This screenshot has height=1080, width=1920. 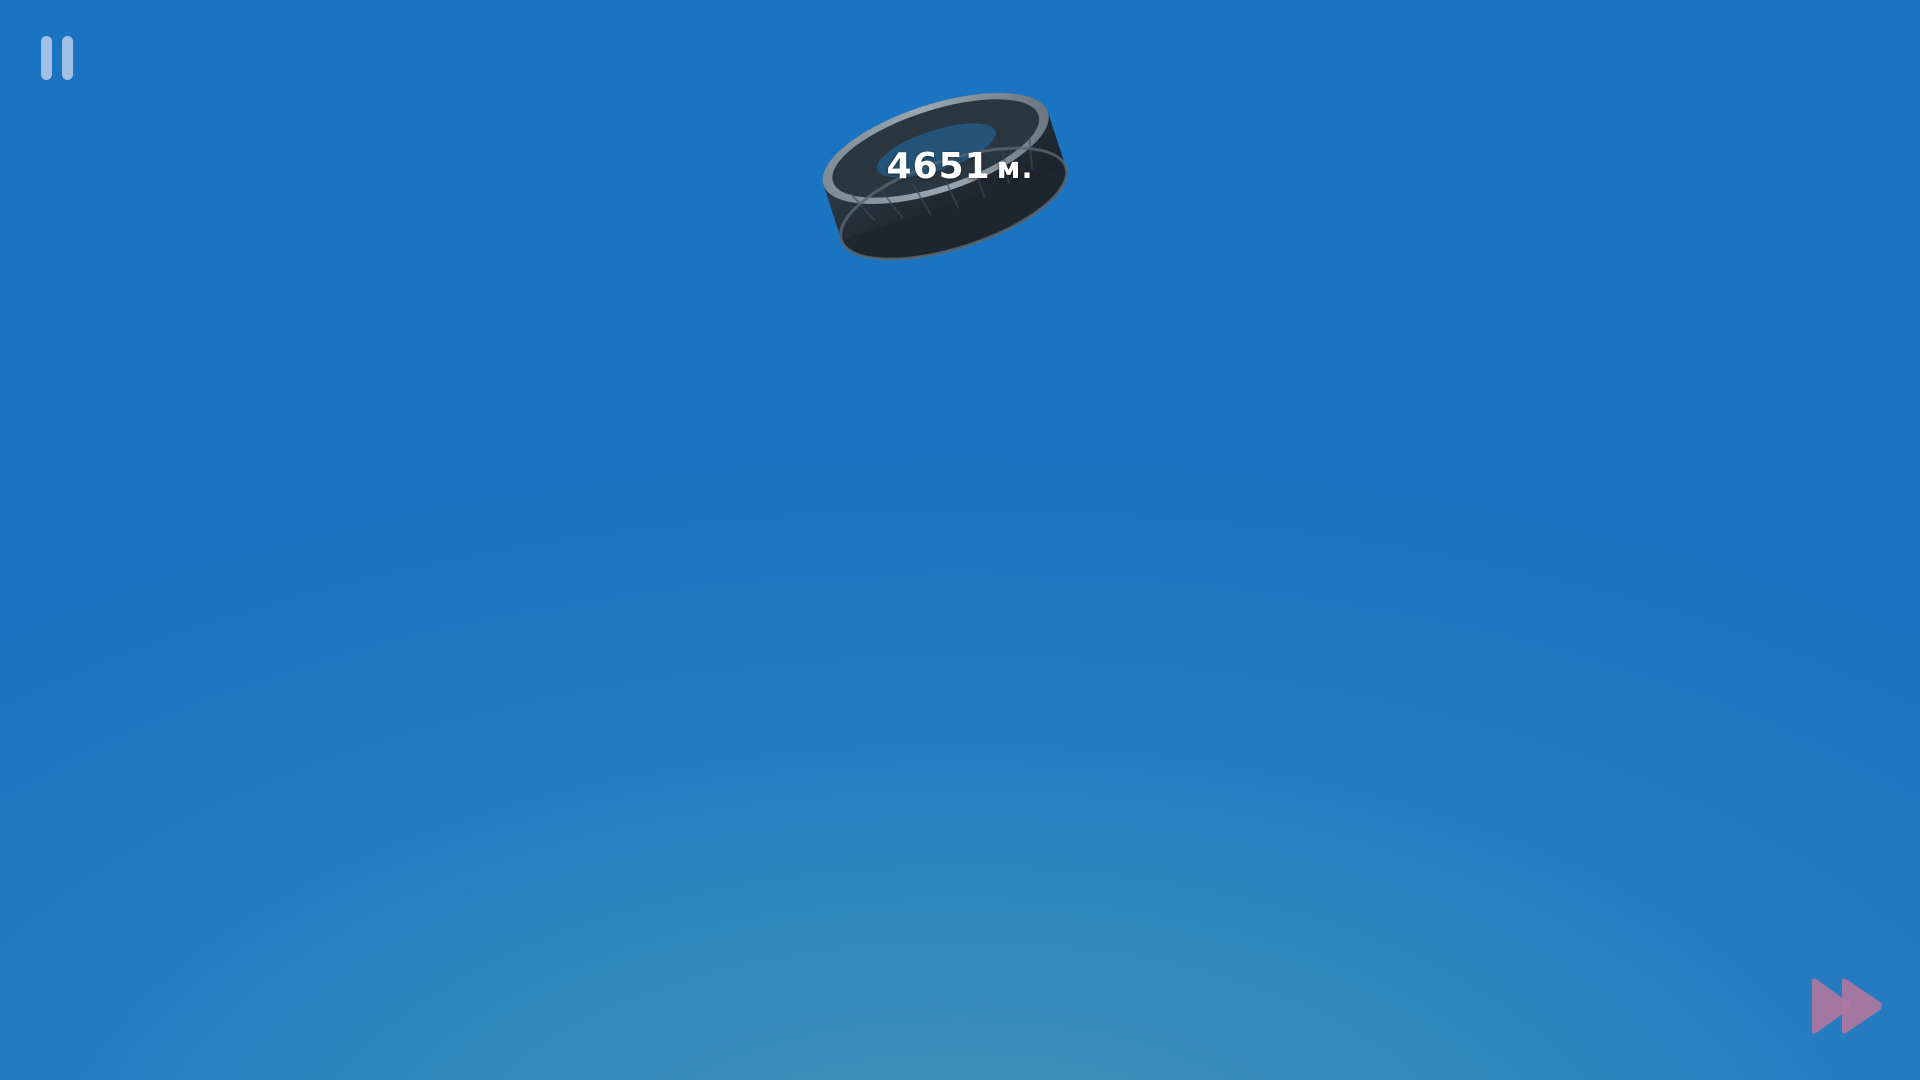 I want to click on distance-unit: м., so click(x=1015, y=168).